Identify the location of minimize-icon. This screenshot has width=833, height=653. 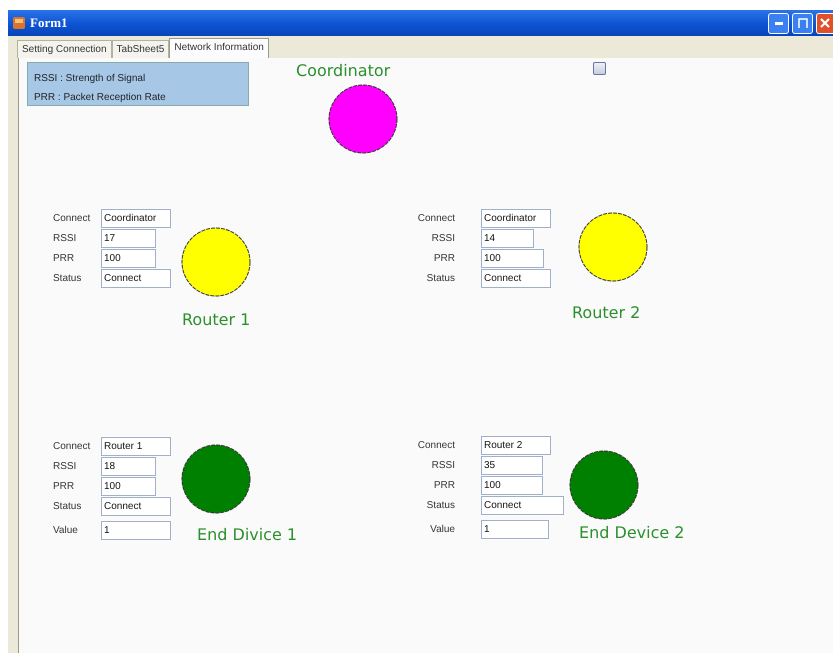
(778, 23).